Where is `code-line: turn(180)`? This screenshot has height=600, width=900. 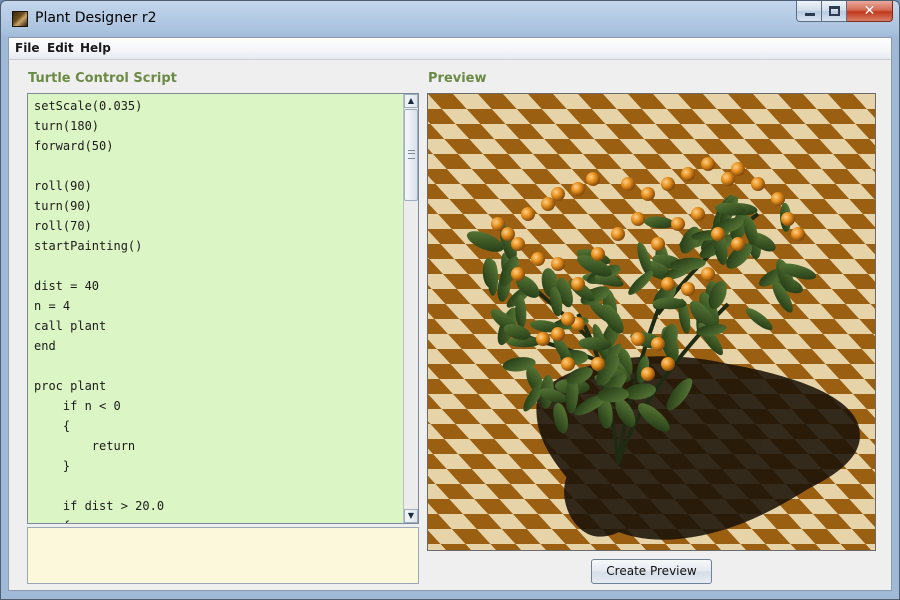 code-line: turn(180) is located at coordinates (67, 126).